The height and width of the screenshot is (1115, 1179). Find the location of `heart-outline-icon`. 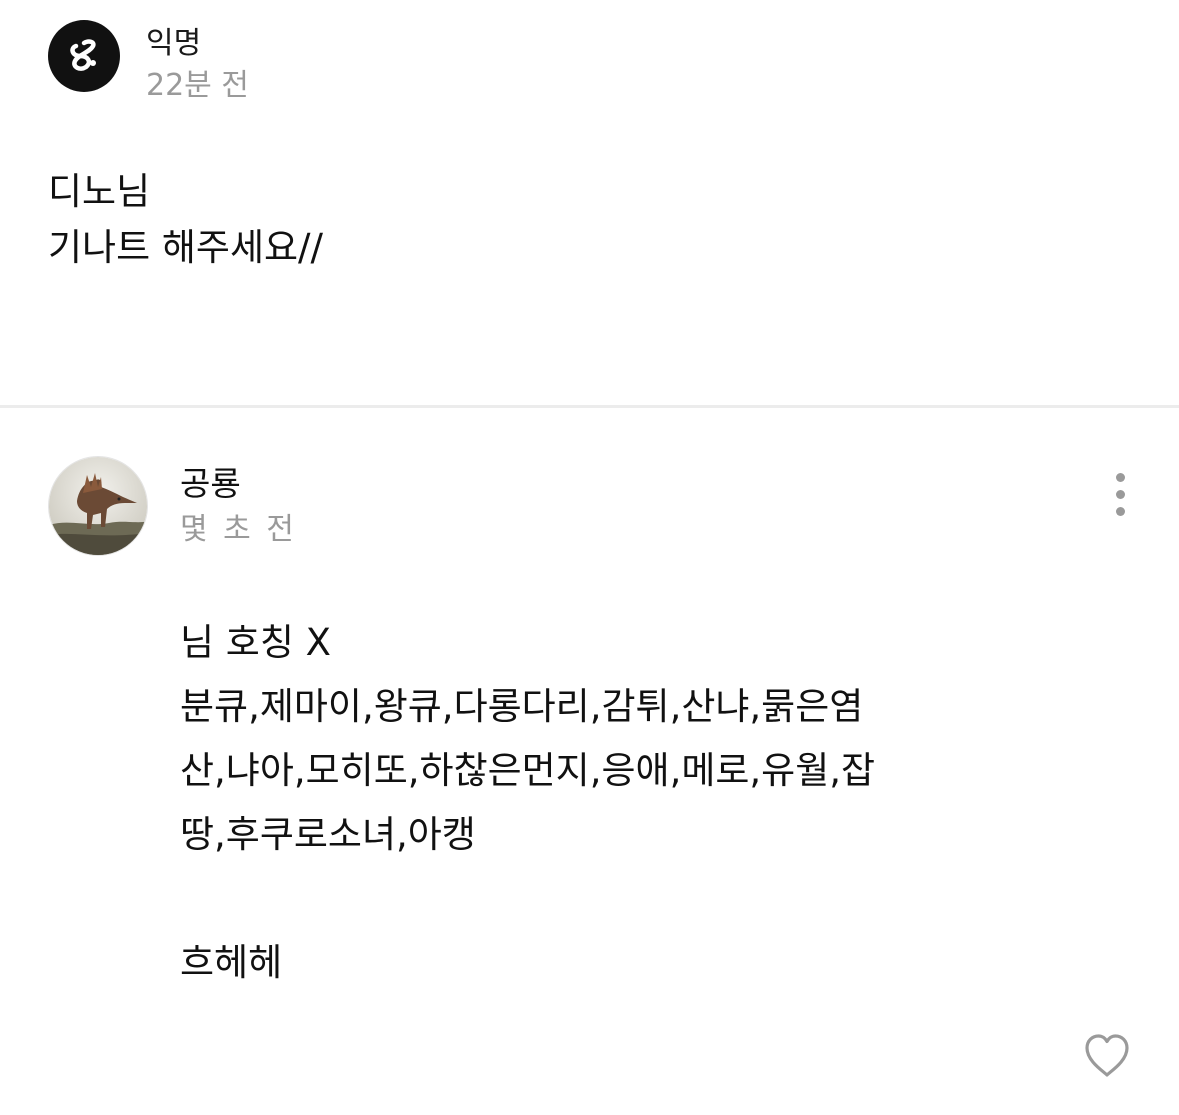

heart-outline-icon is located at coordinates (1107, 1056).